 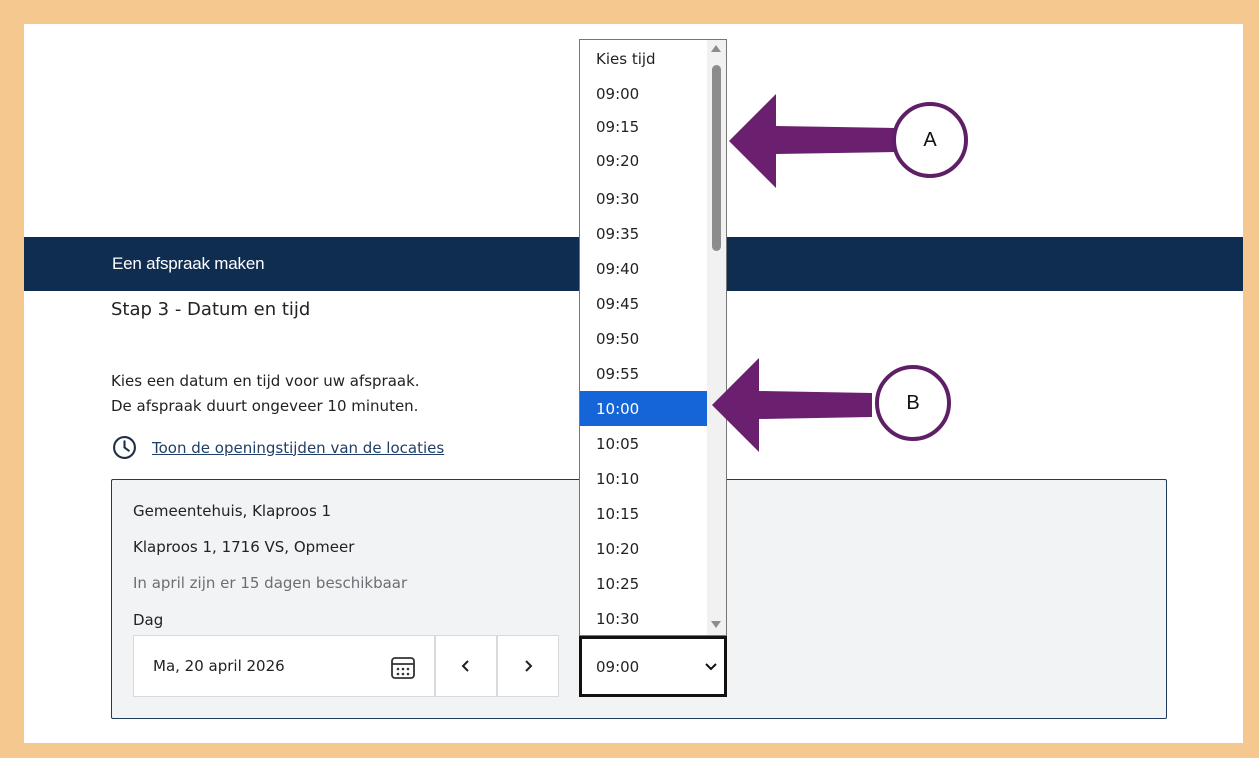 What do you see at coordinates (124, 447) in the screenshot?
I see `clock-icon` at bounding box center [124, 447].